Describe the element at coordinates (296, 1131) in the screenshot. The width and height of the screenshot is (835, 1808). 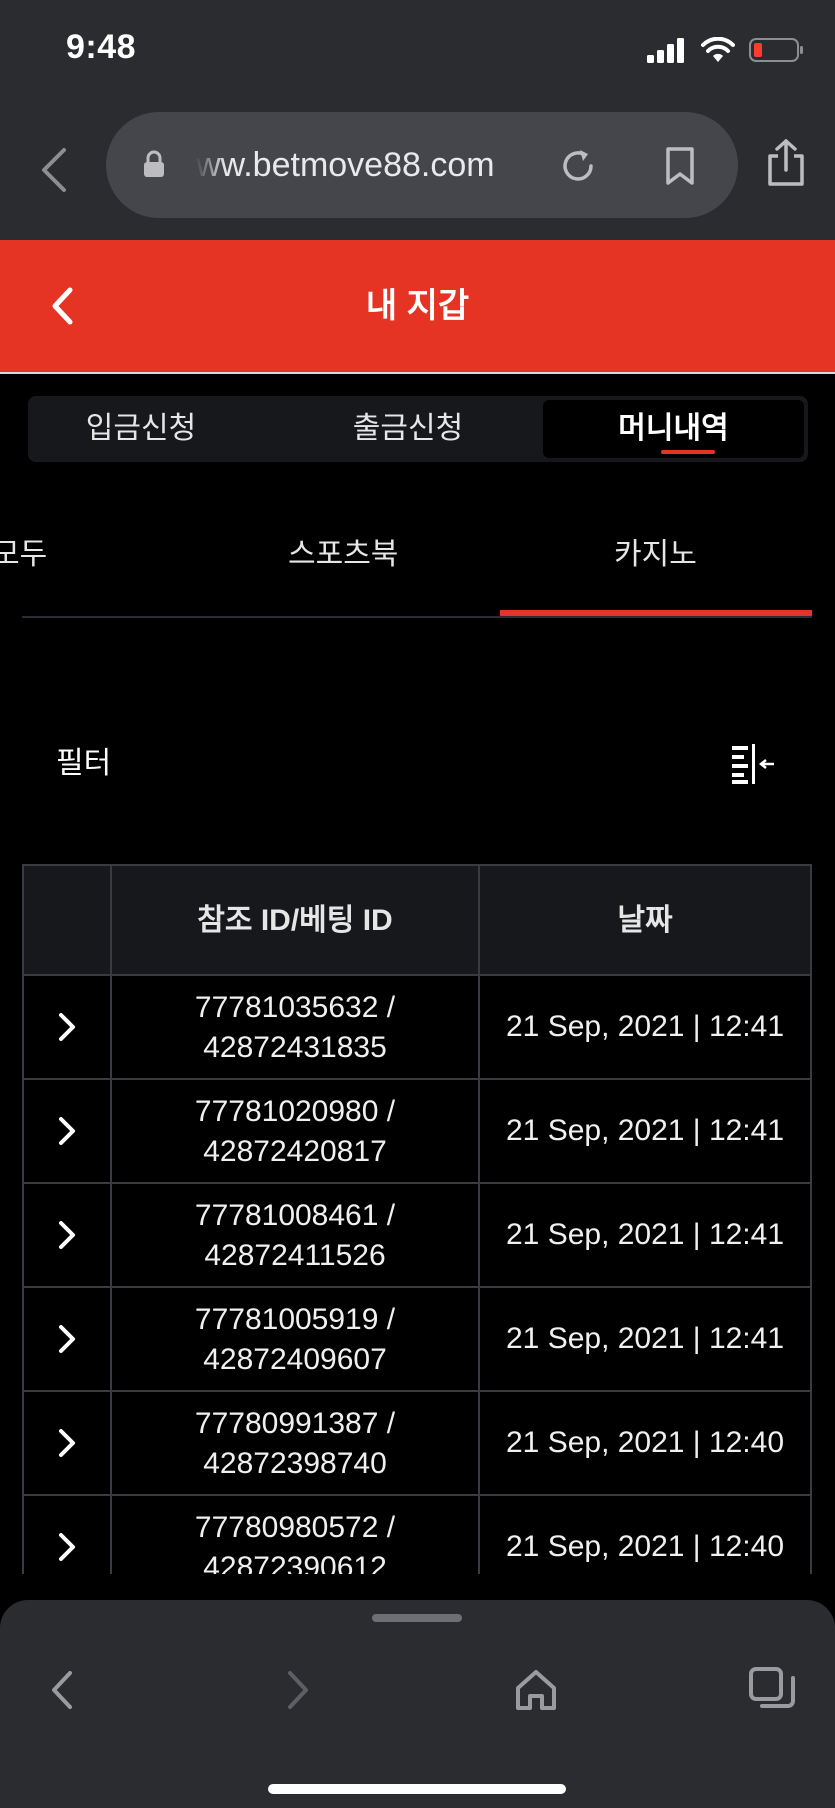
I see `ref-bet-id-cell: 77781020980 / 42872420817` at that location.